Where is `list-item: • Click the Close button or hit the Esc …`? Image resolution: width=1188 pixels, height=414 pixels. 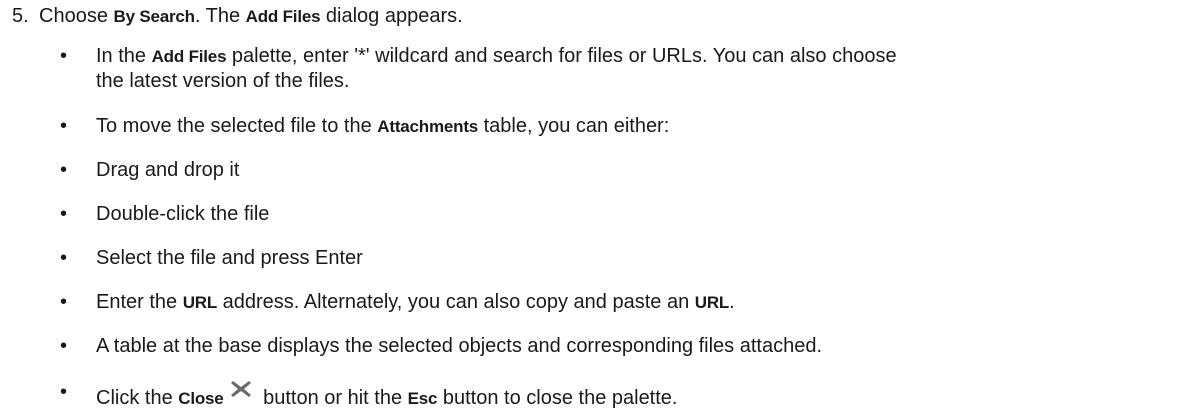
list-item: • Click the Close button or hit the Esc … is located at coordinates (369, 395).